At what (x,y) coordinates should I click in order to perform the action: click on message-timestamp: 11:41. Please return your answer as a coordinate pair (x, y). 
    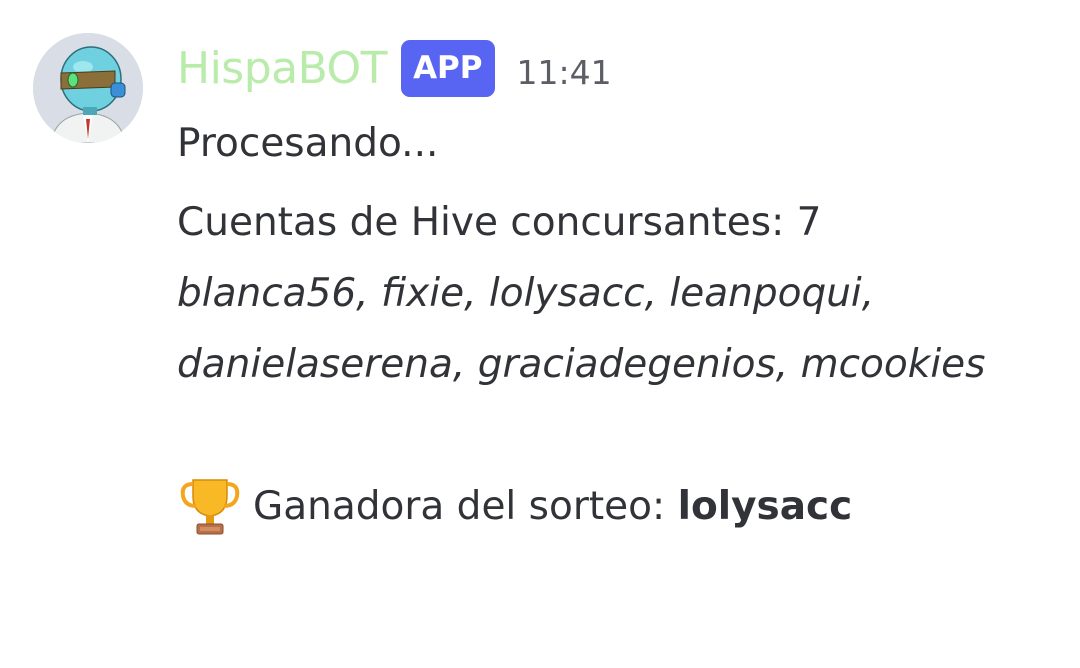
    Looking at the image, I should click on (564, 72).